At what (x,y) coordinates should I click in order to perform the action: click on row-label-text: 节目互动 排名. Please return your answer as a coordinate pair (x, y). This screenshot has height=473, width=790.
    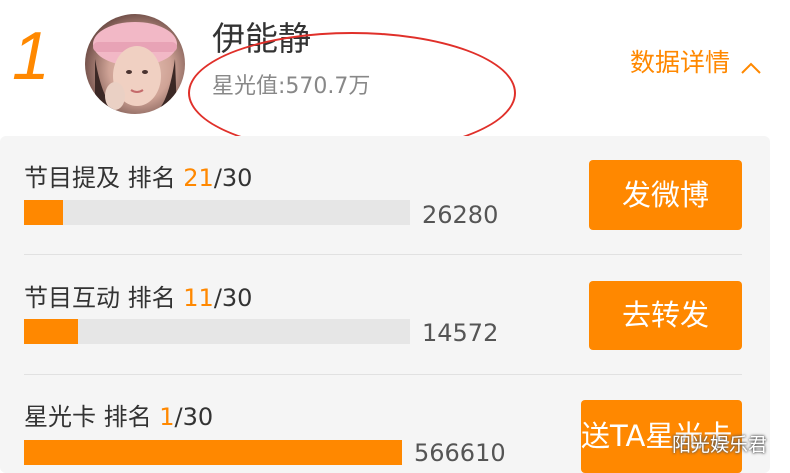
    Looking at the image, I should click on (104, 298).